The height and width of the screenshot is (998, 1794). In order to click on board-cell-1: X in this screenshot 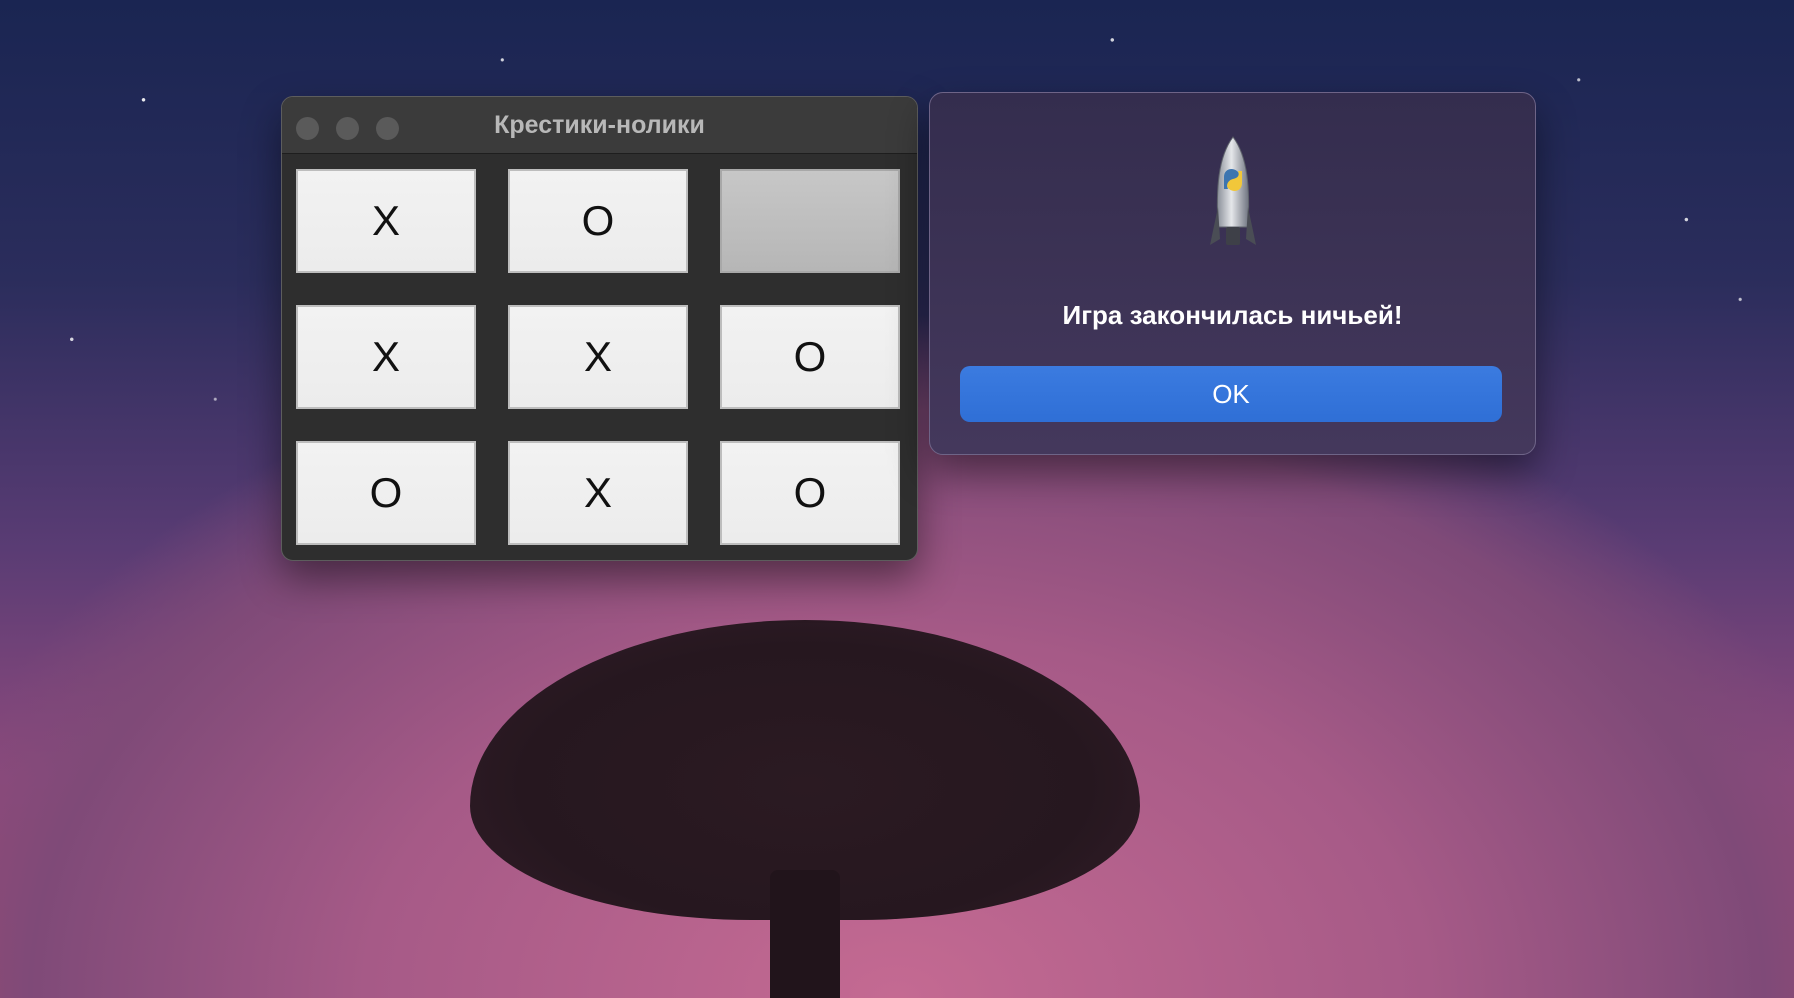, I will do `click(386, 221)`.